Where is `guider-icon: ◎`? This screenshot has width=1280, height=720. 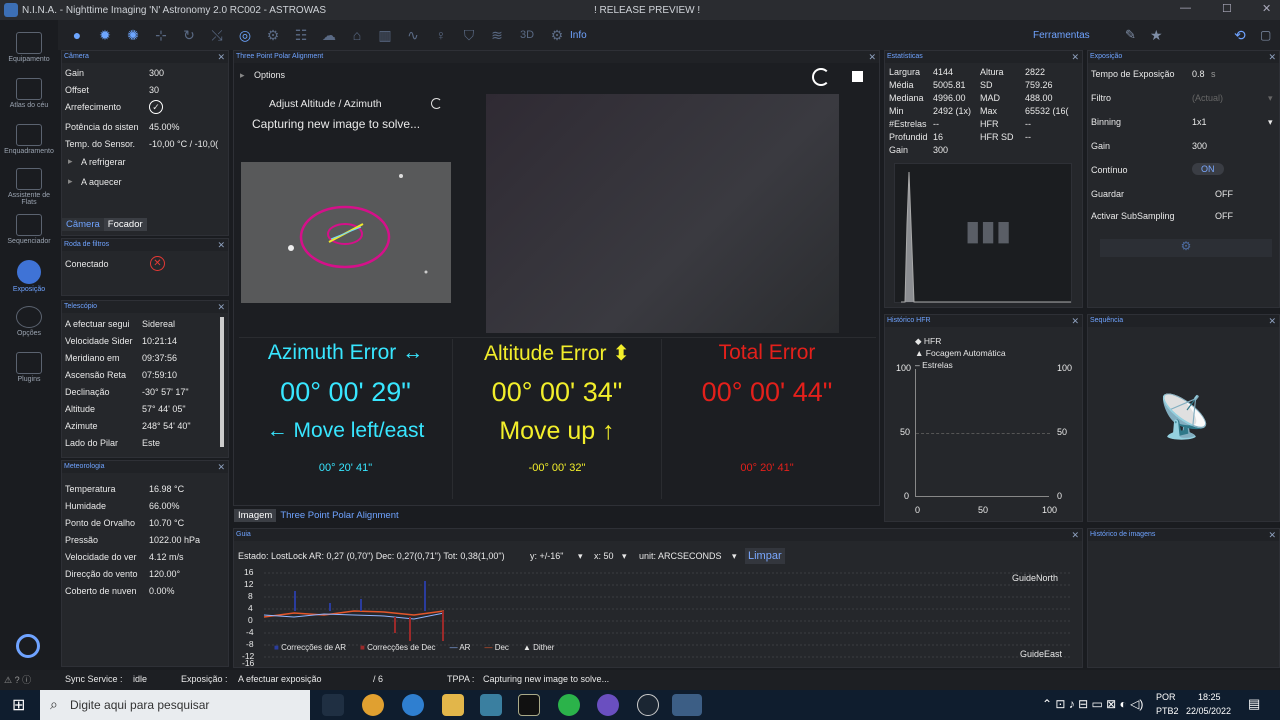 guider-icon: ◎ is located at coordinates (245, 35).